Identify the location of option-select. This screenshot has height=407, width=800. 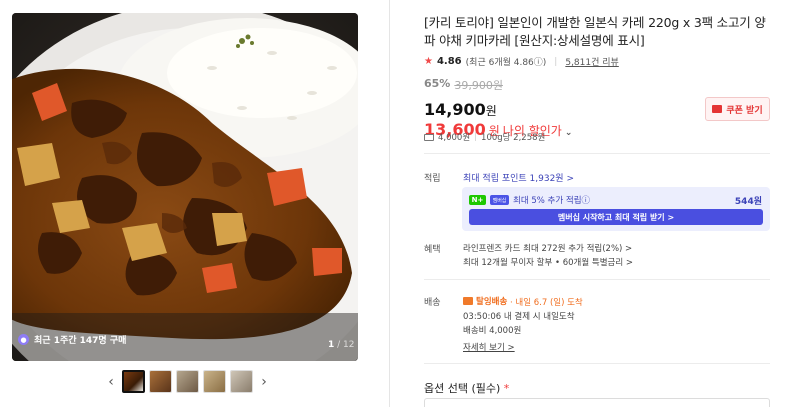
(597, 402).